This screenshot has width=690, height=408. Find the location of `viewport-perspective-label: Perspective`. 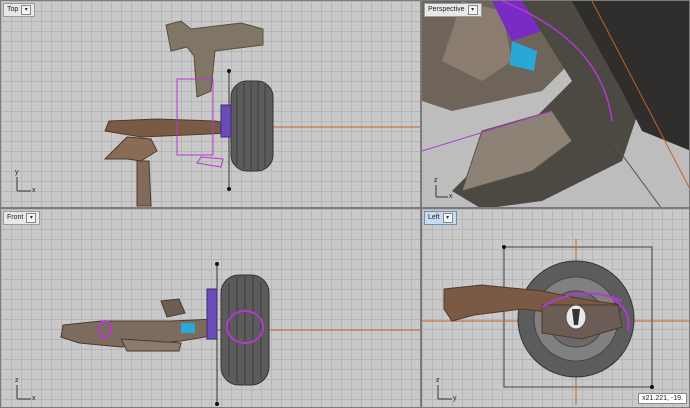

viewport-perspective-label: Perspective is located at coordinates (446, 9).